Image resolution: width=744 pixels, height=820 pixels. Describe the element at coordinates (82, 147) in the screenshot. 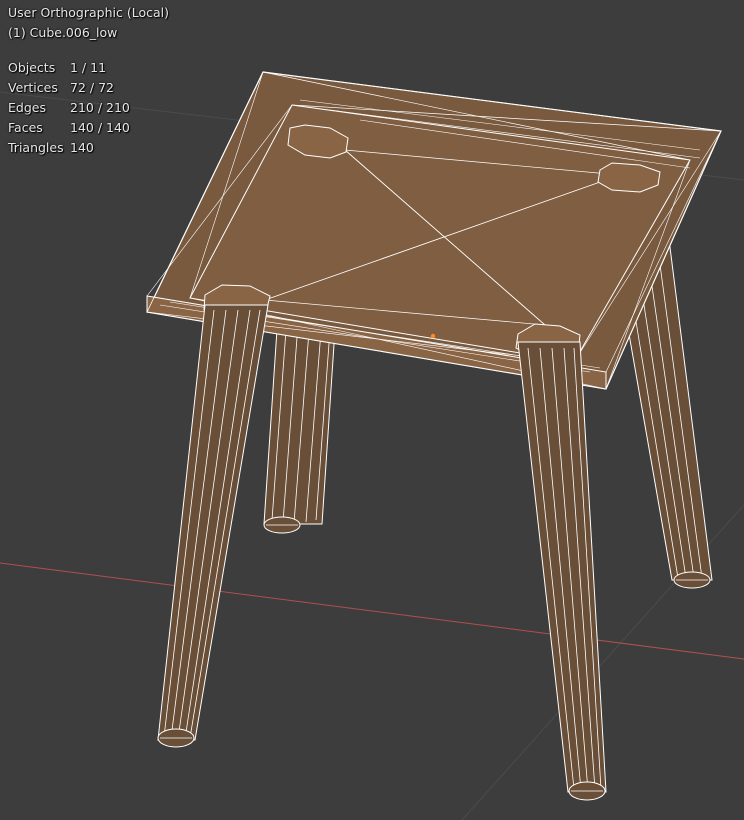

I see `stat-value: 140` at that location.